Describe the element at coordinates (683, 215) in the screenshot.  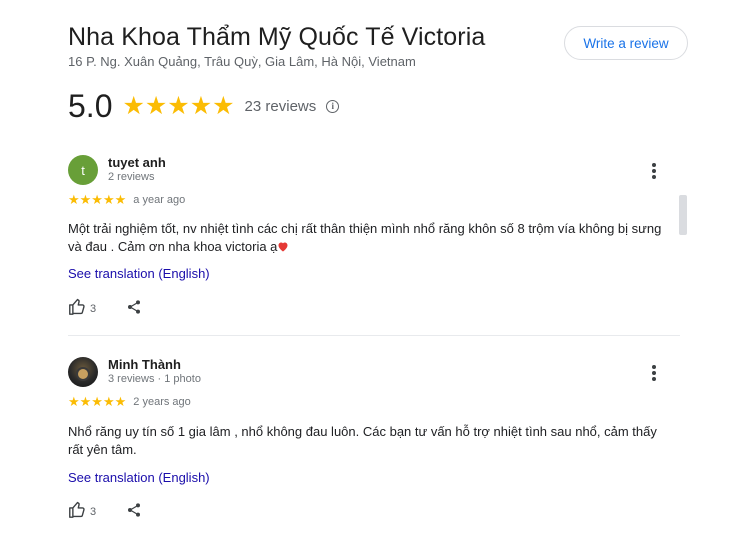
I see `scrollbar-thumb` at that location.